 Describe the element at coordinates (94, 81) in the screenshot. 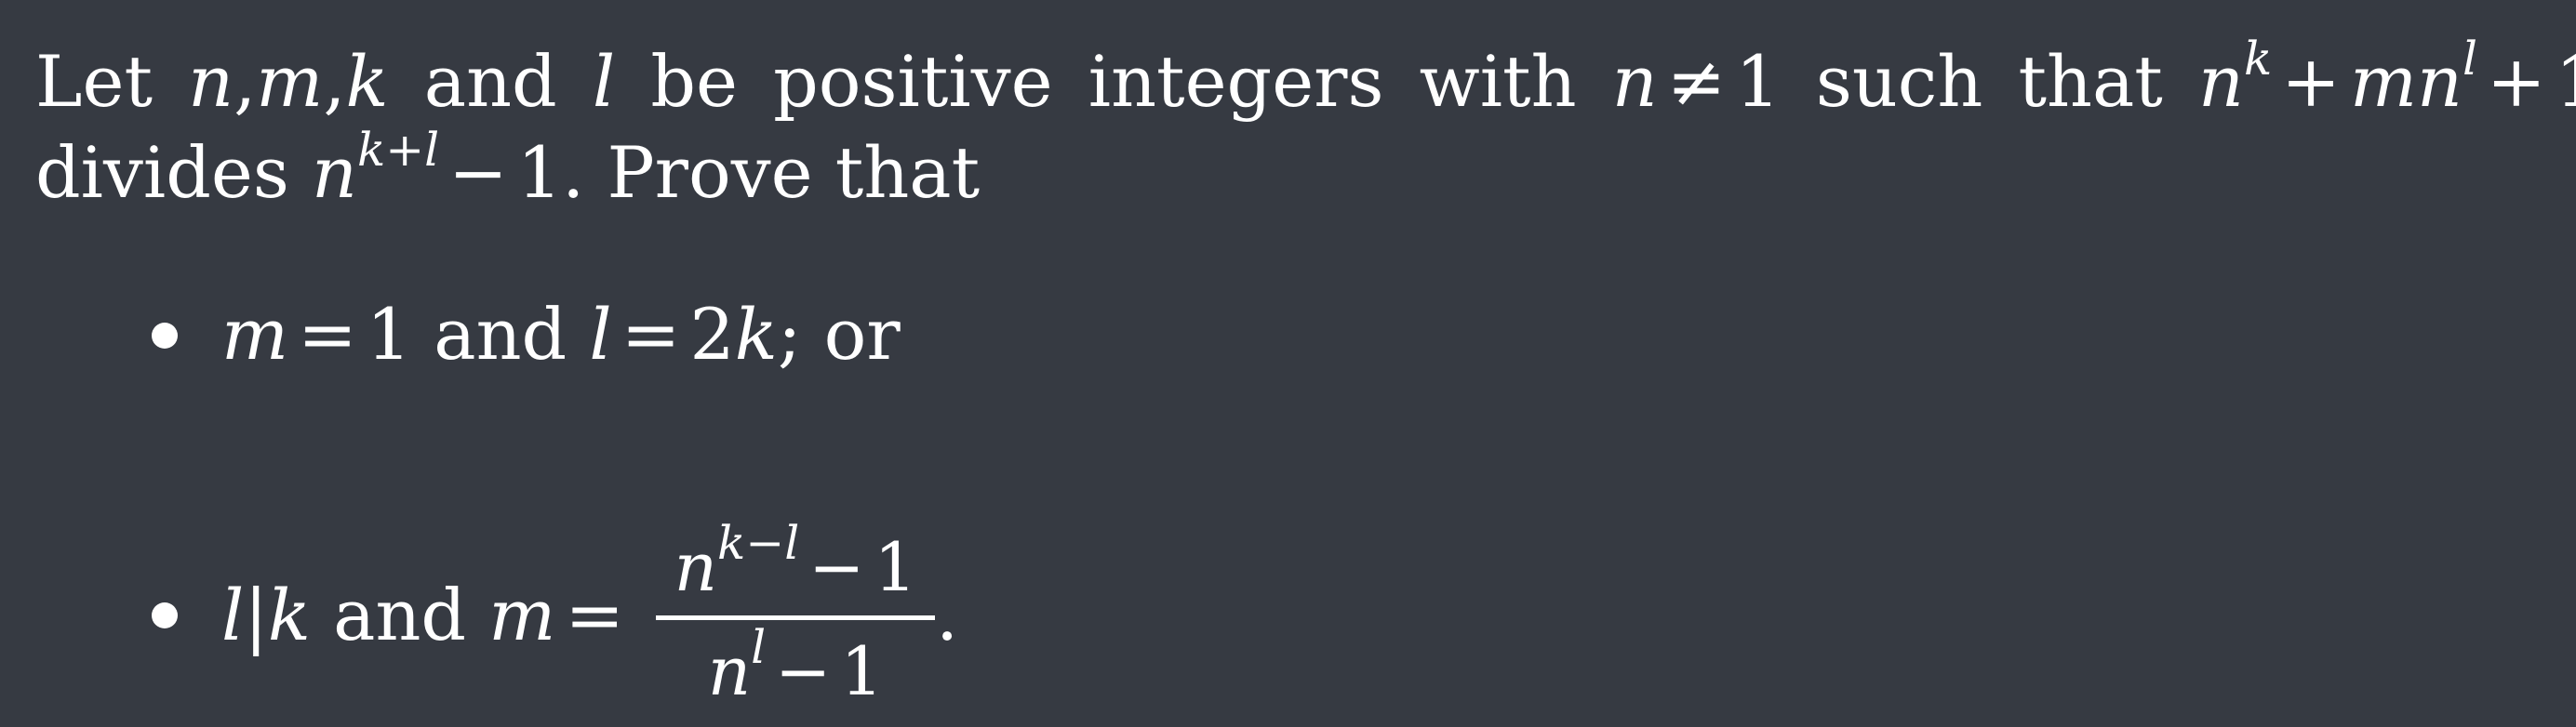

I see `text-let: Let` at that location.